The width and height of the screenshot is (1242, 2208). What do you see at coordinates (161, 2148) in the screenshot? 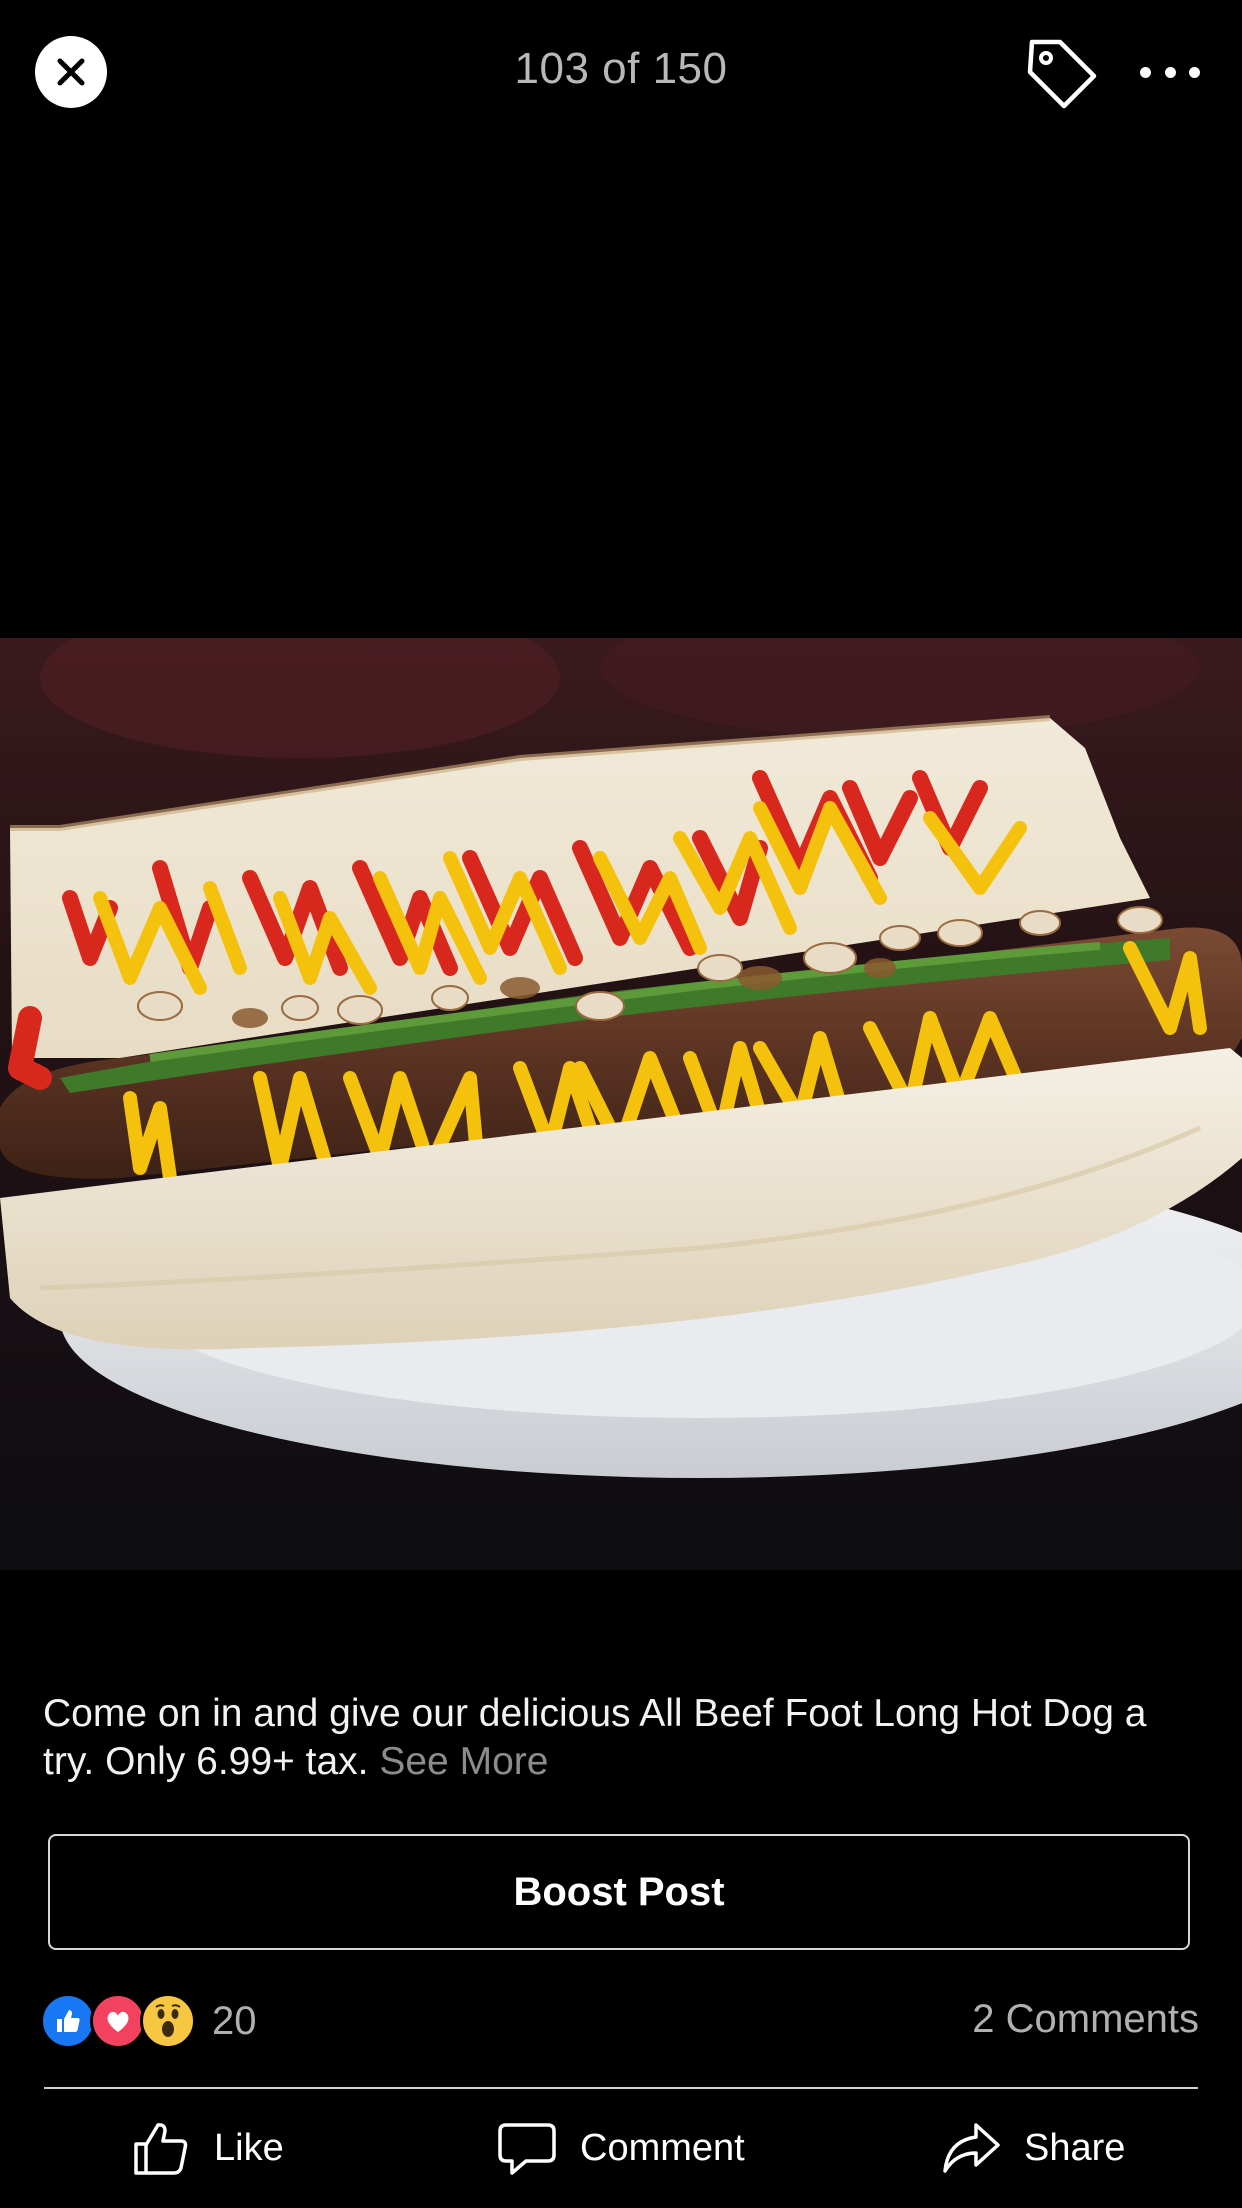
I see `thumbs-up-outline-icon` at bounding box center [161, 2148].